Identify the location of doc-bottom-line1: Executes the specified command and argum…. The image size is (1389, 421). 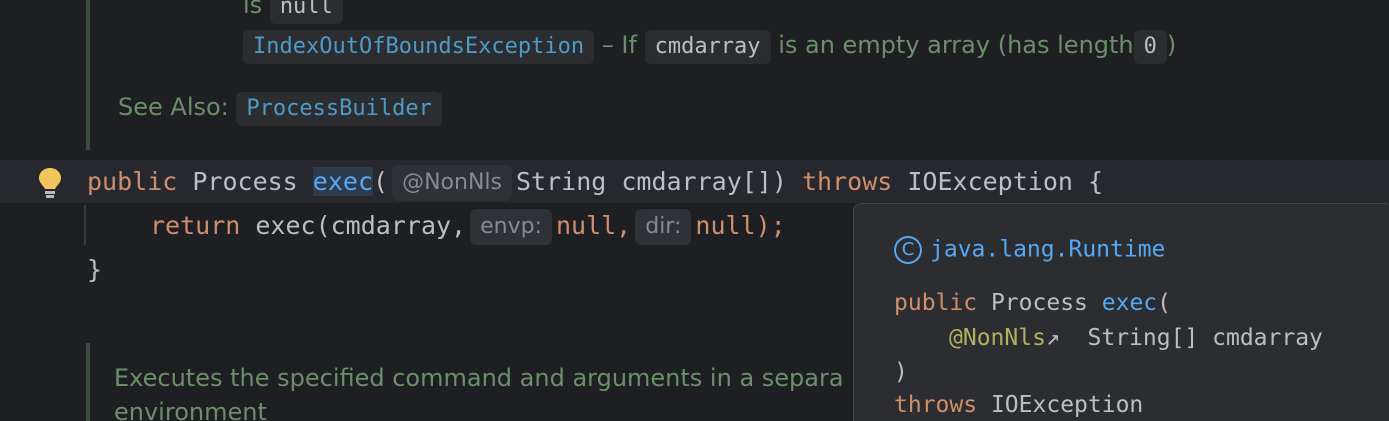
(479, 378).